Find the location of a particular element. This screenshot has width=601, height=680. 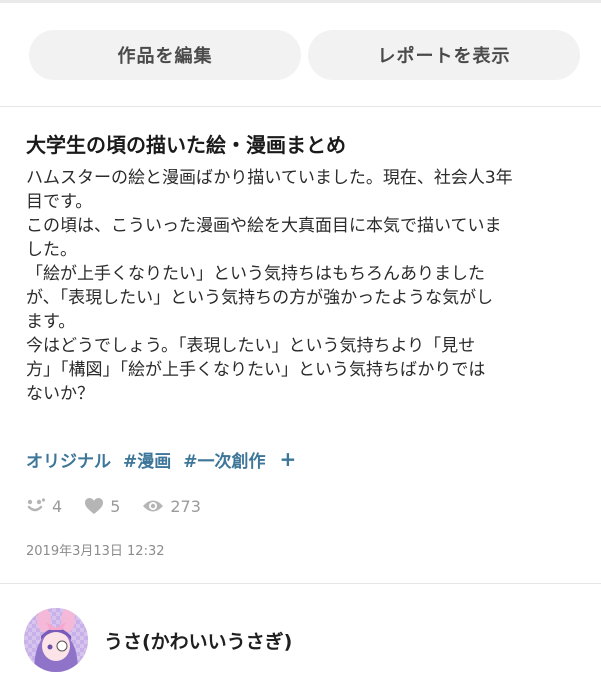

top-divider is located at coordinates (300, 1).